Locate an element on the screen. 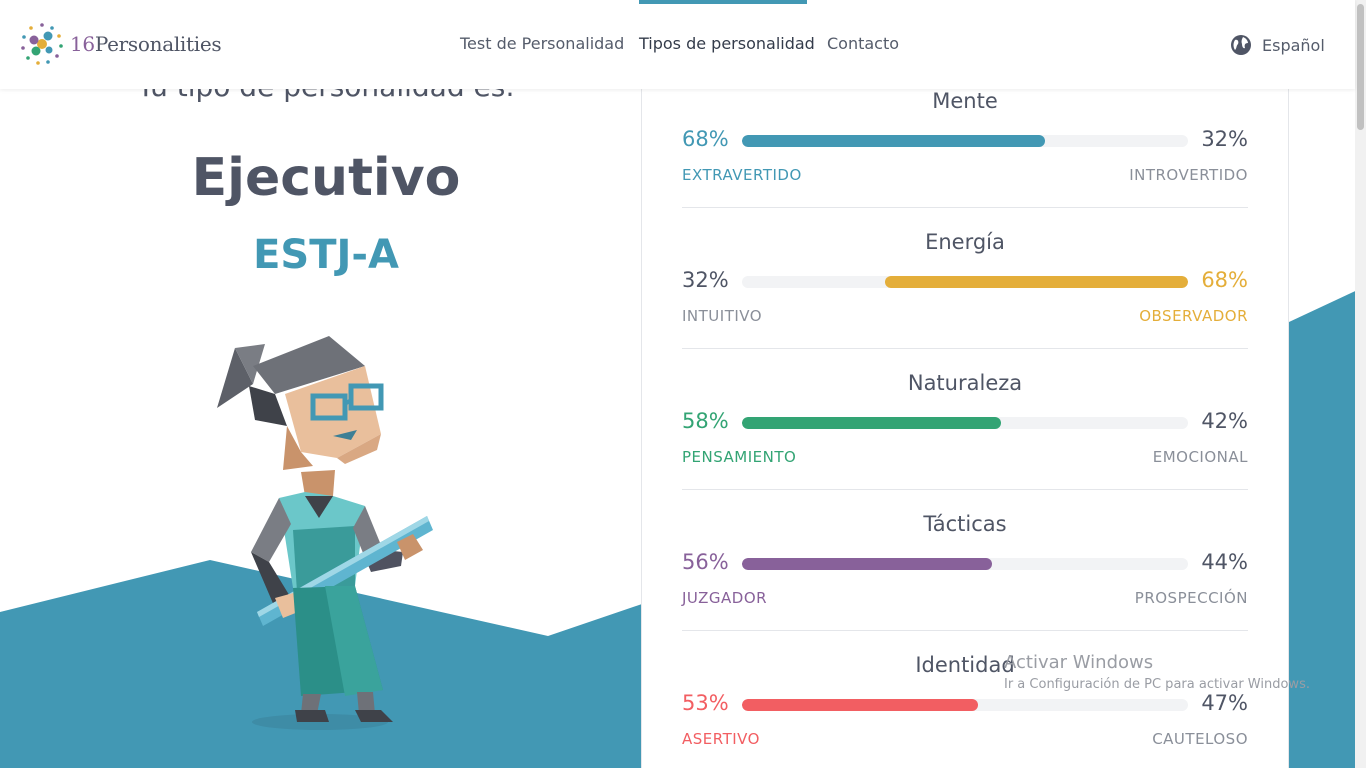 This screenshot has width=1366, height=768. trait-left-percent: 32% is located at coordinates (705, 280).